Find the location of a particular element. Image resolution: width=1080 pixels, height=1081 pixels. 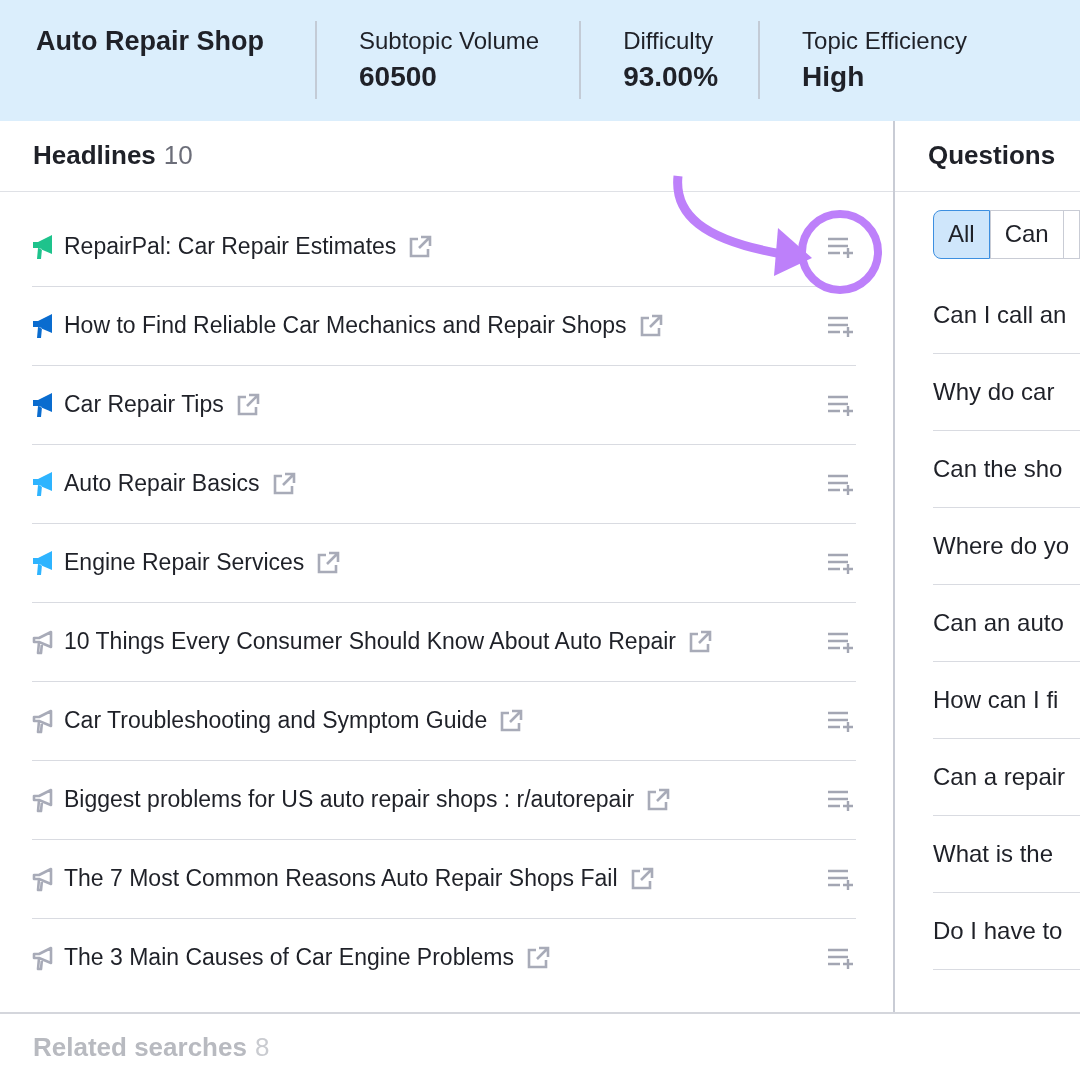

metric-label: Topic Efficiency is located at coordinates (885, 41).